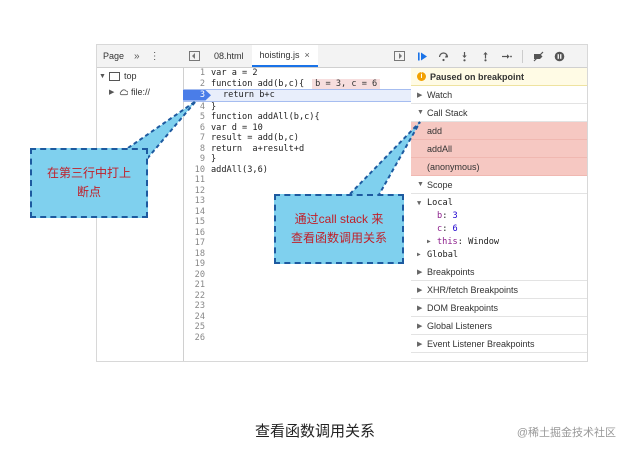 The image size is (630, 456). I want to click on code-line: 21, so click(297, 285).